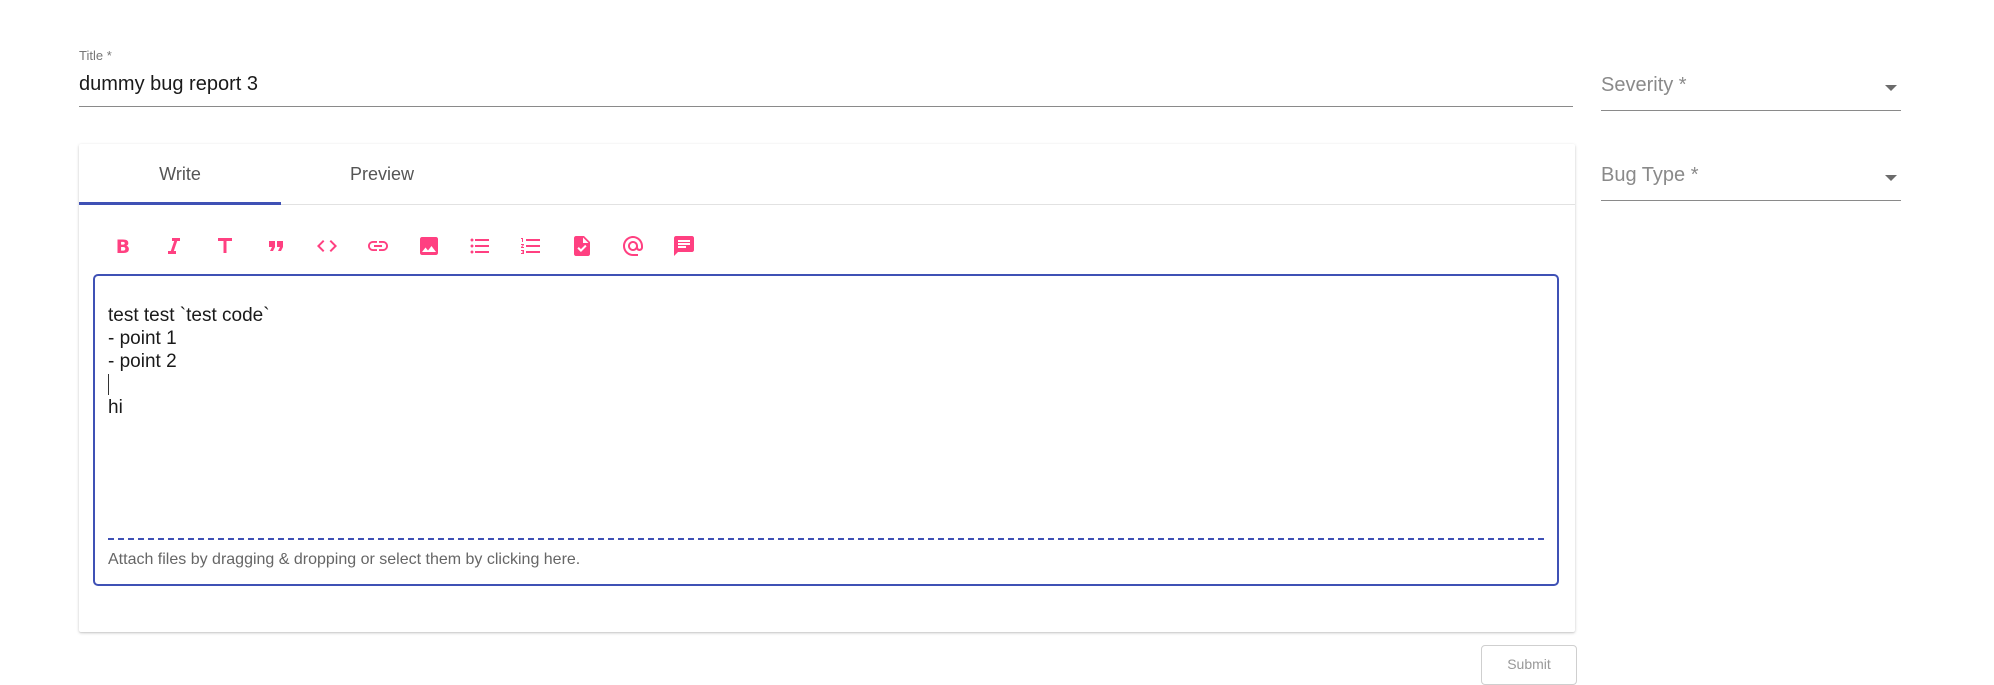  What do you see at coordinates (1751, 180) in the screenshot?
I see `bug-type-select: Bug Type *` at bounding box center [1751, 180].